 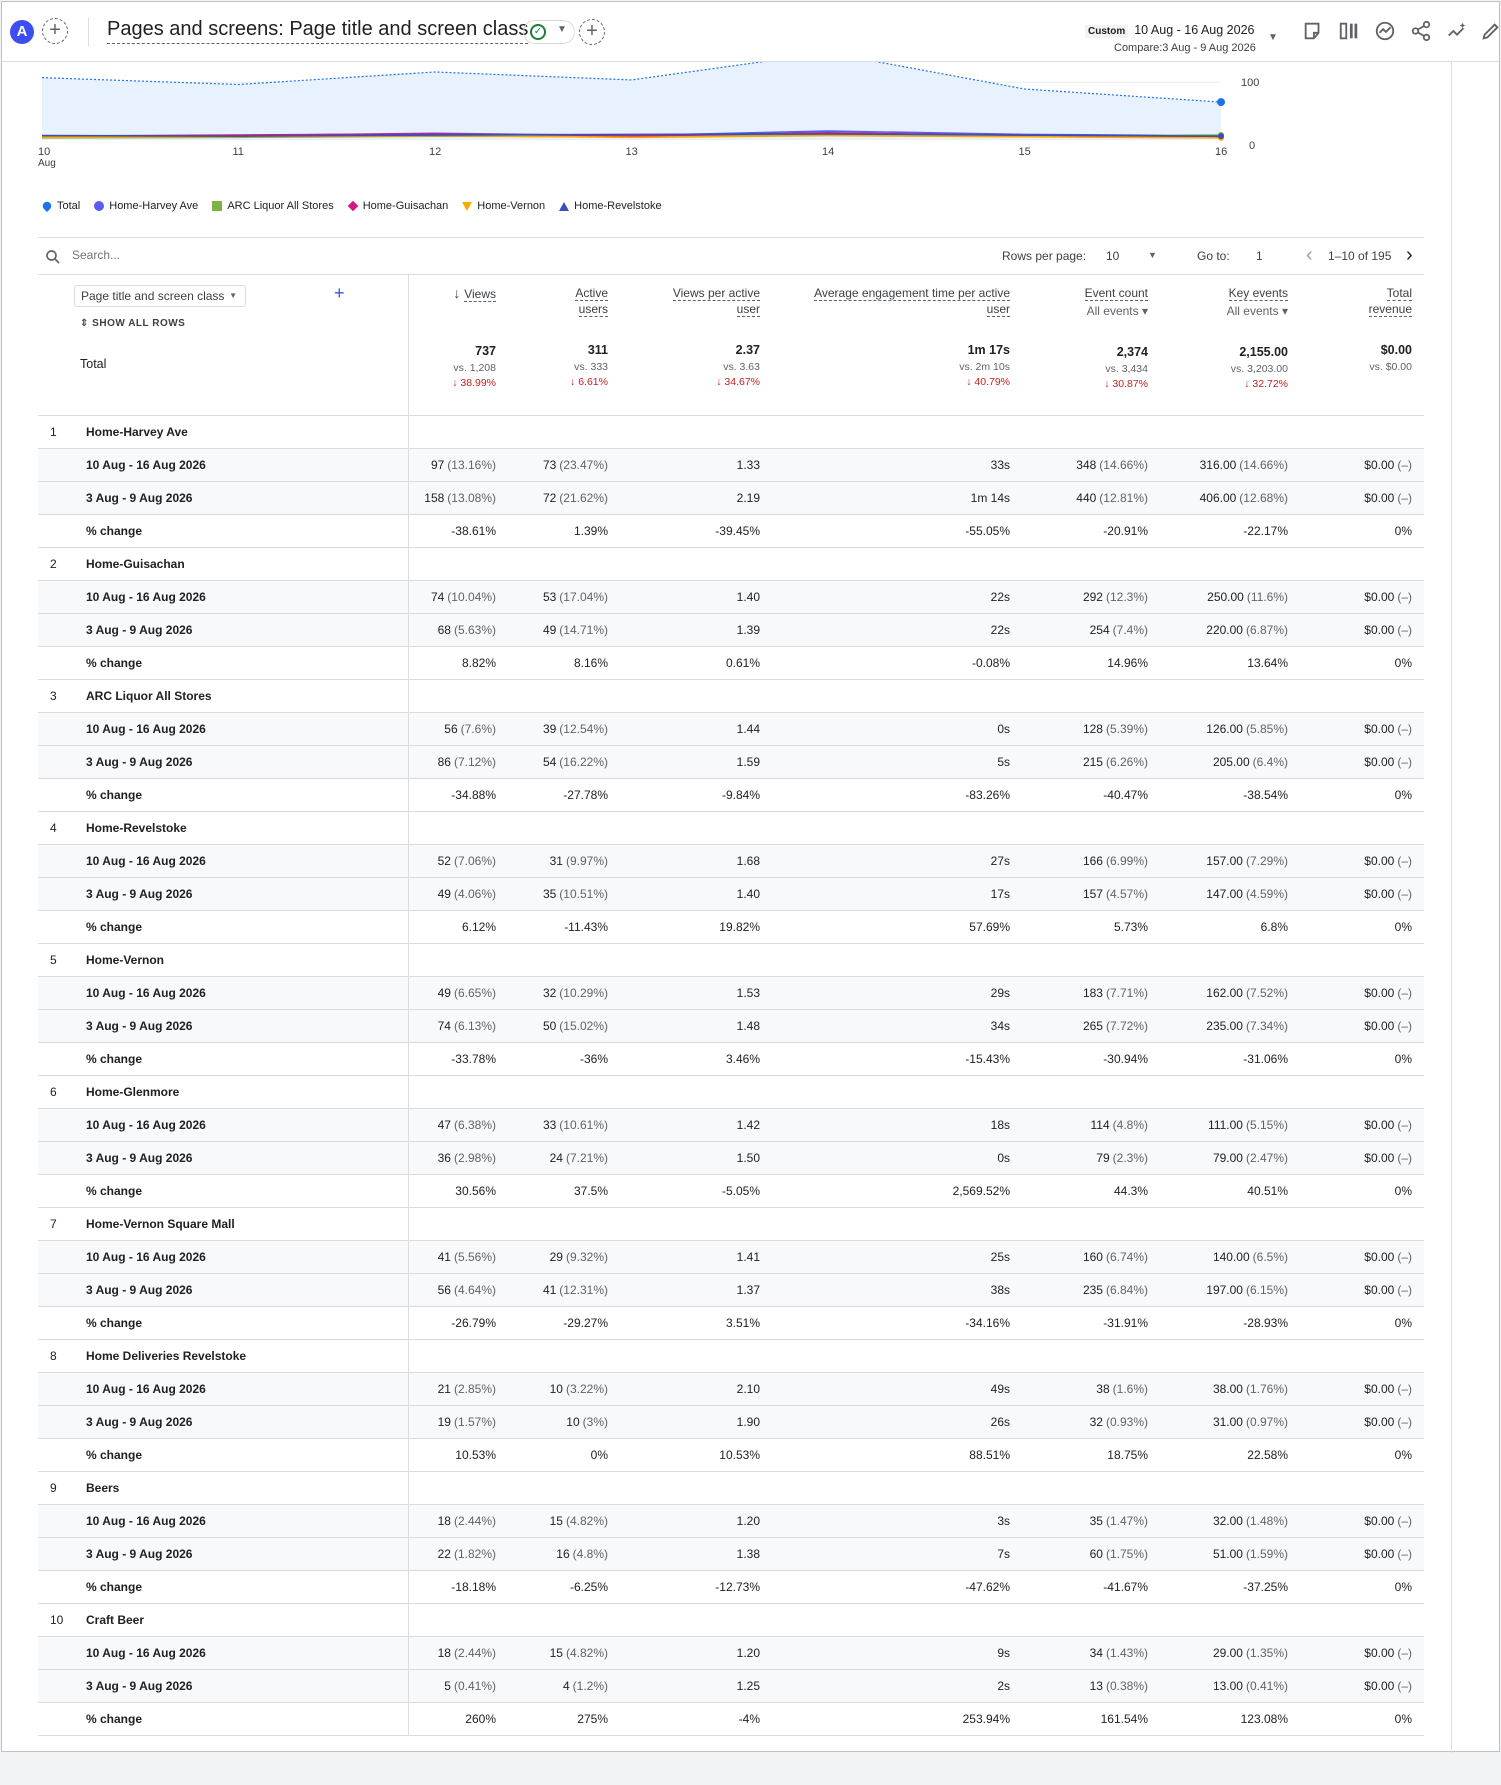 What do you see at coordinates (731, 960) in the screenshot?
I see `table-group-row: 5 Home-Vernon` at bounding box center [731, 960].